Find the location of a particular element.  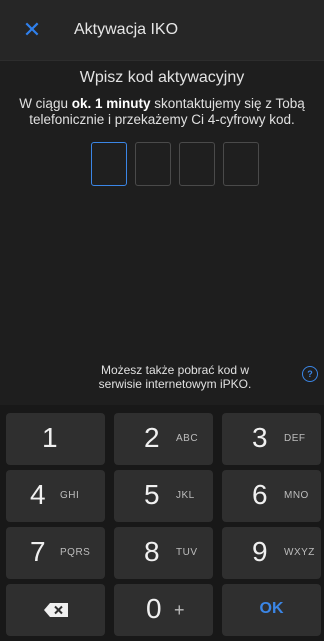

help-icon: ? is located at coordinates (310, 374).